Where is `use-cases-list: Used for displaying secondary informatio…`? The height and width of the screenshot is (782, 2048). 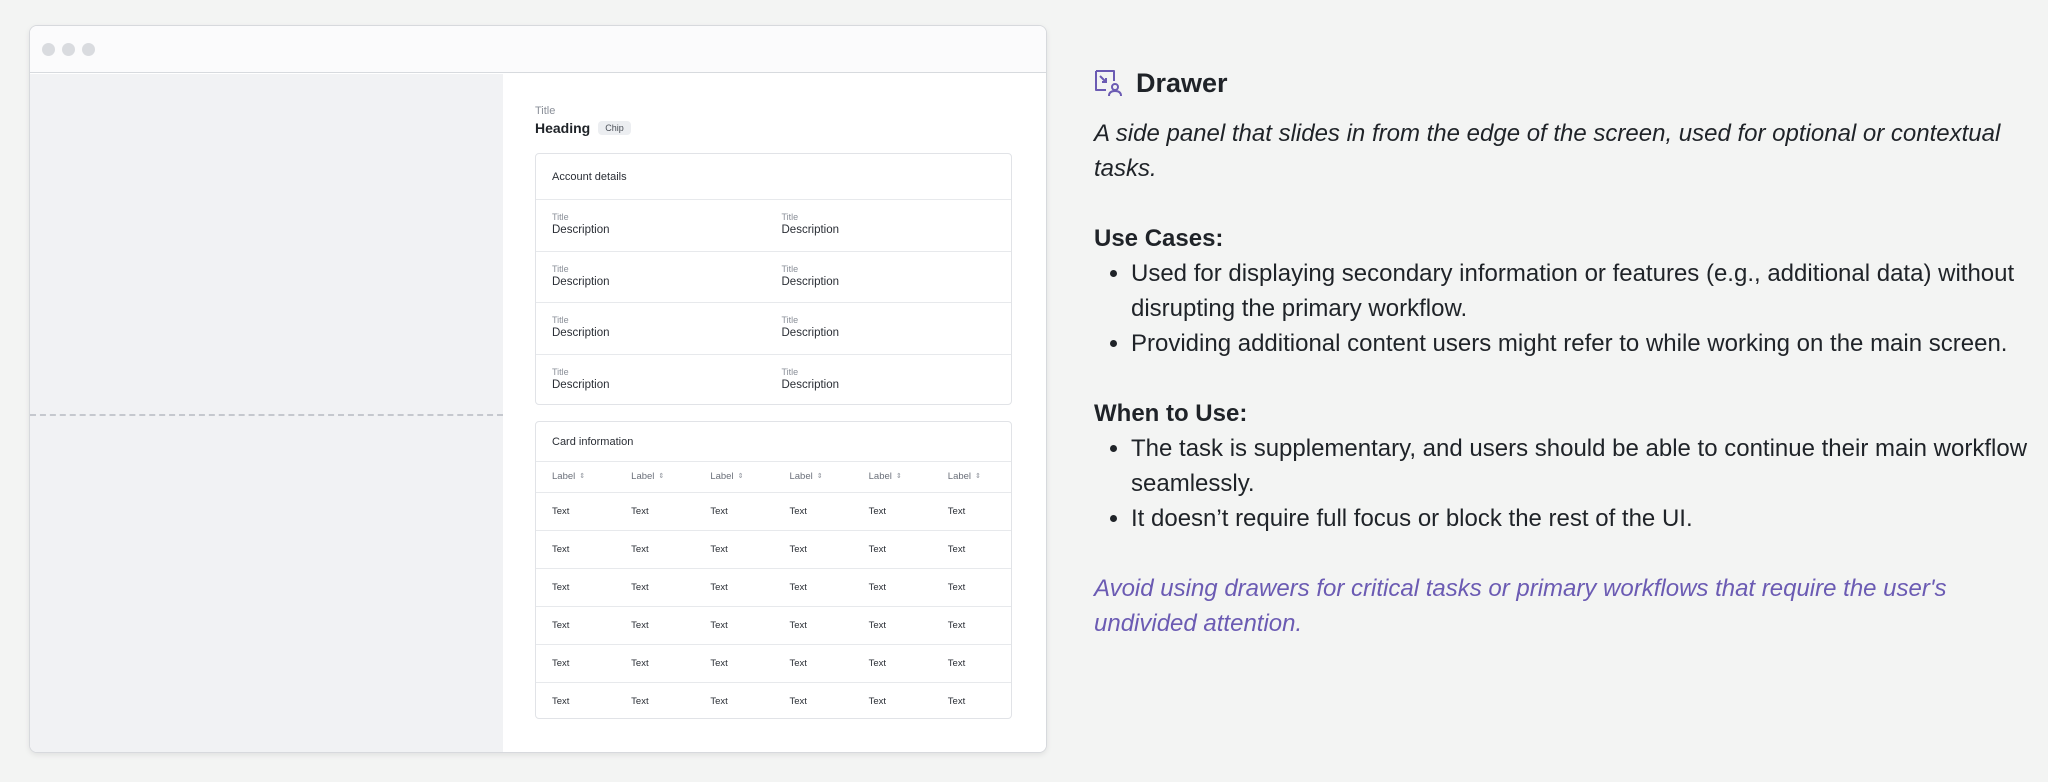 use-cases-list: Used for displaying secondary informatio… is located at coordinates (1582, 308).